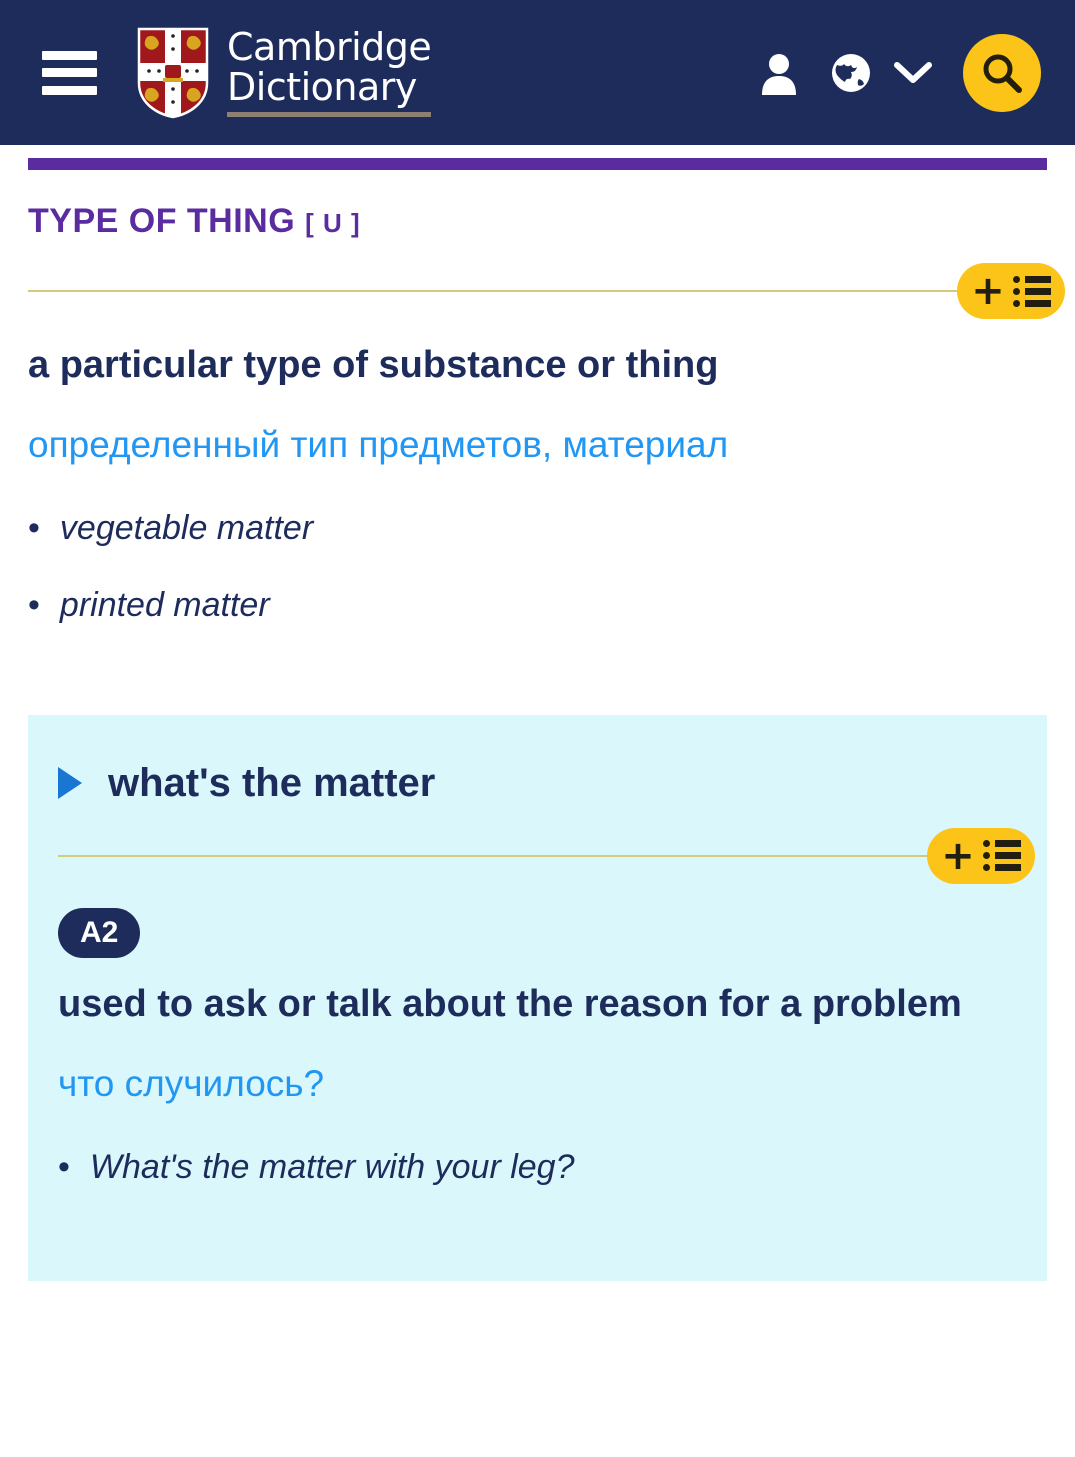  Describe the element at coordinates (537, 164) in the screenshot. I see `section-accent-bar` at that location.